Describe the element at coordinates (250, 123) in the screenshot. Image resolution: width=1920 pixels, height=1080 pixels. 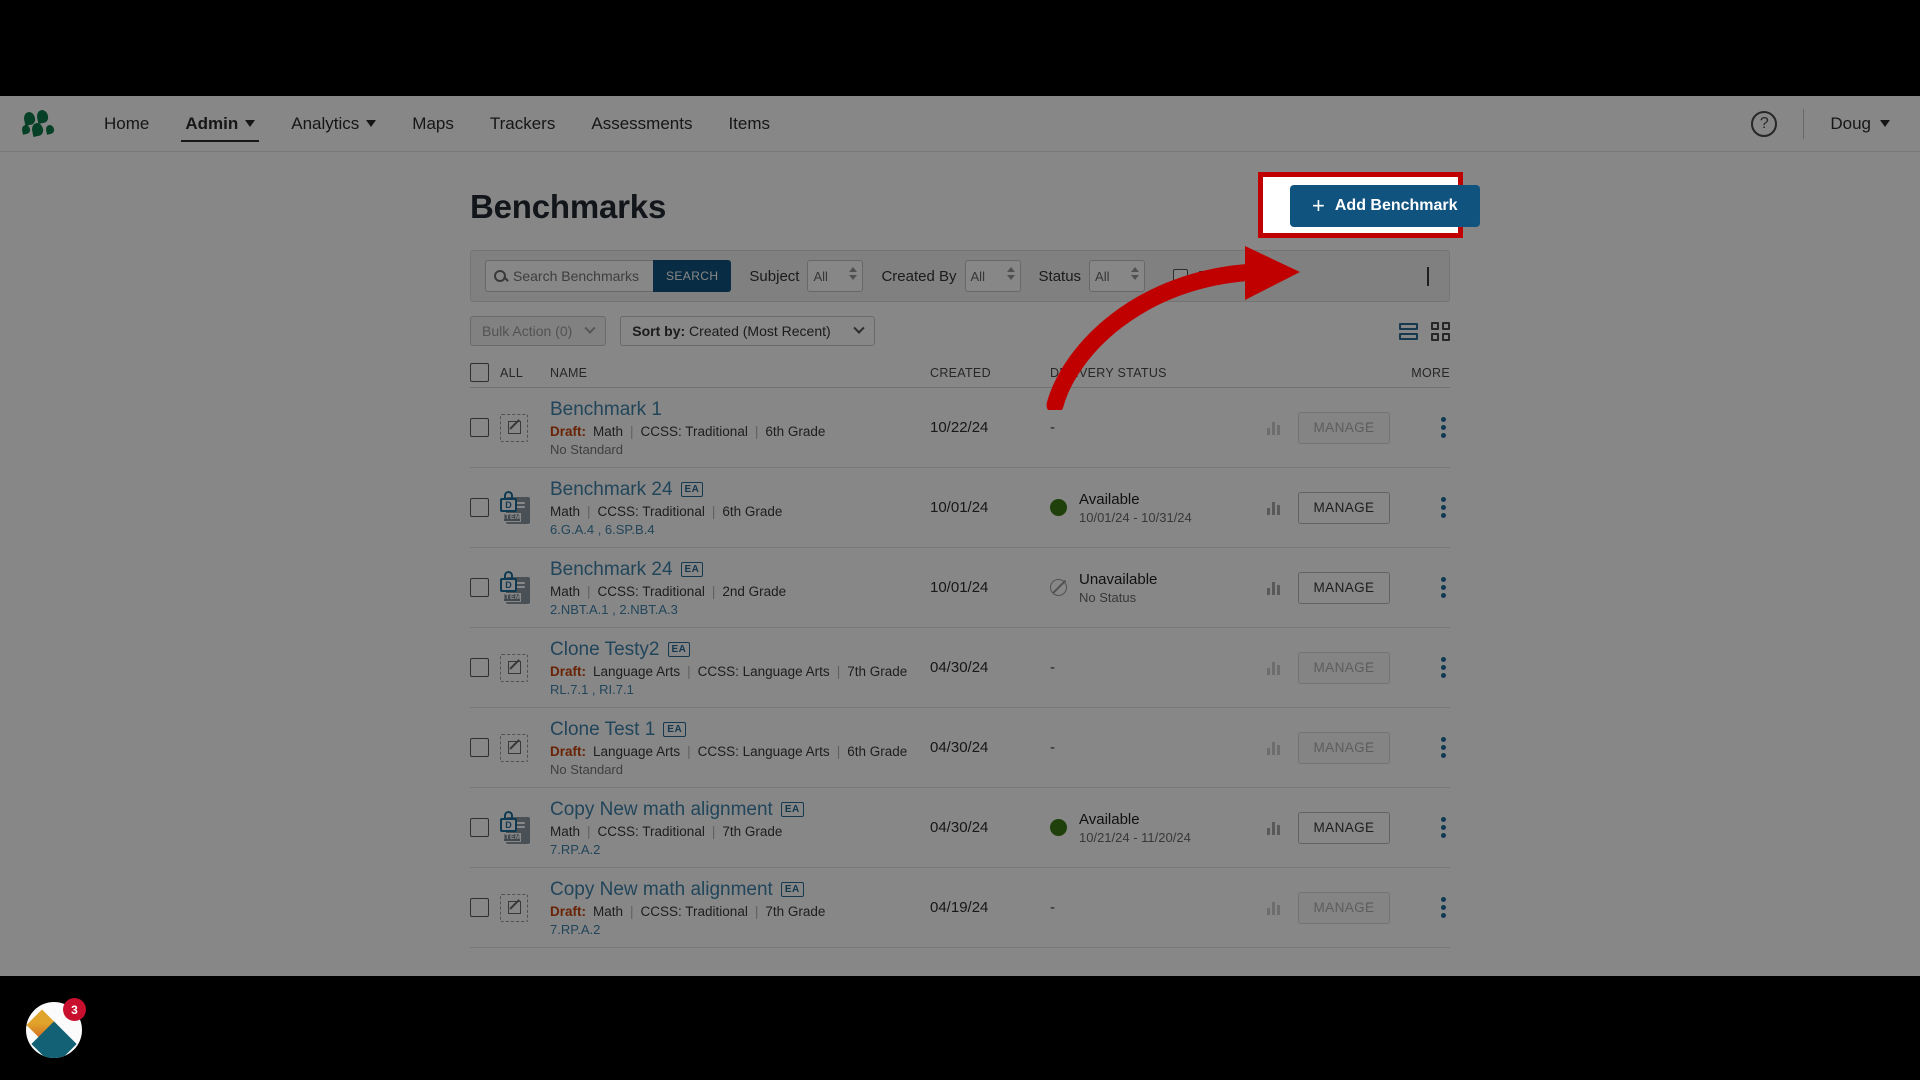
I see `chevron-down-icon` at that location.